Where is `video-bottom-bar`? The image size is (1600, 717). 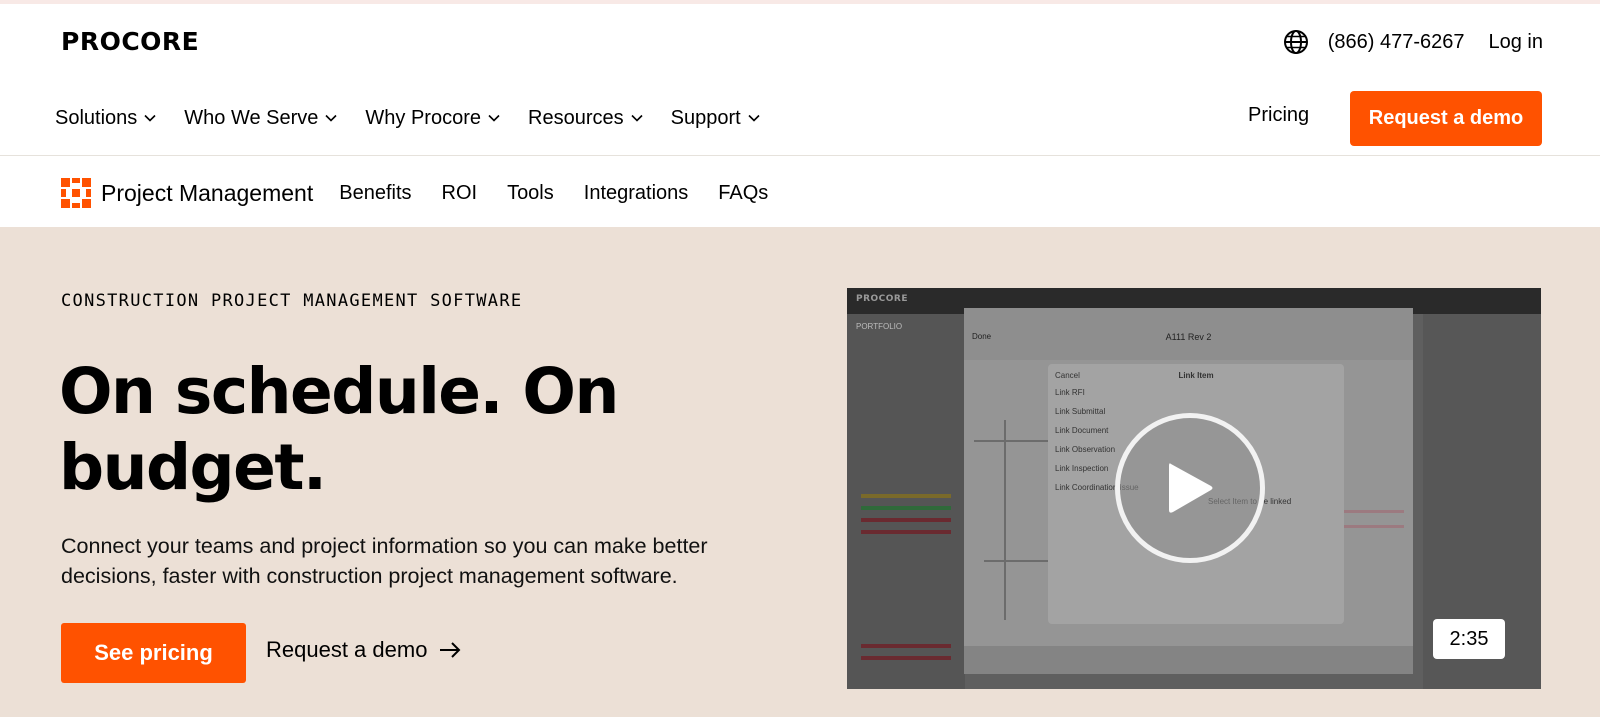 video-bottom-bar is located at coordinates (1188, 660).